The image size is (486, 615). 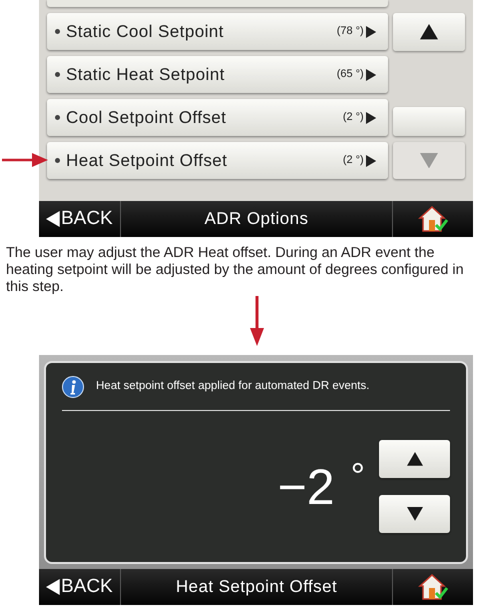 What do you see at coordinates (233, 386) in the screenshot?
I see `info-text: Heat setpoint offset applied for automated DR events.` at bounding box center [233, 386].